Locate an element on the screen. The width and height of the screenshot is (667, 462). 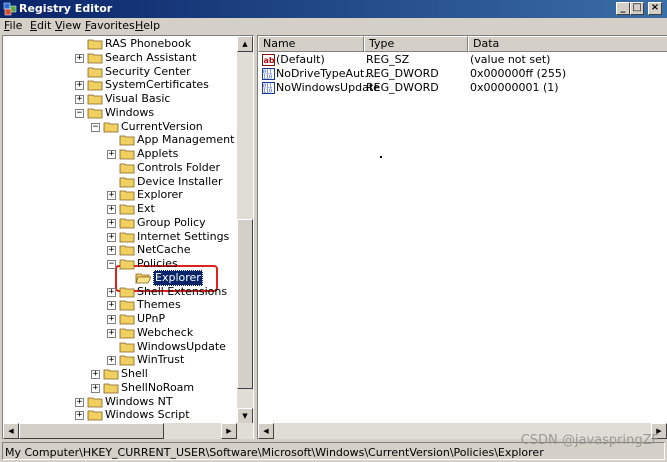
svg-text: ab is located at coordinates (269, 60).